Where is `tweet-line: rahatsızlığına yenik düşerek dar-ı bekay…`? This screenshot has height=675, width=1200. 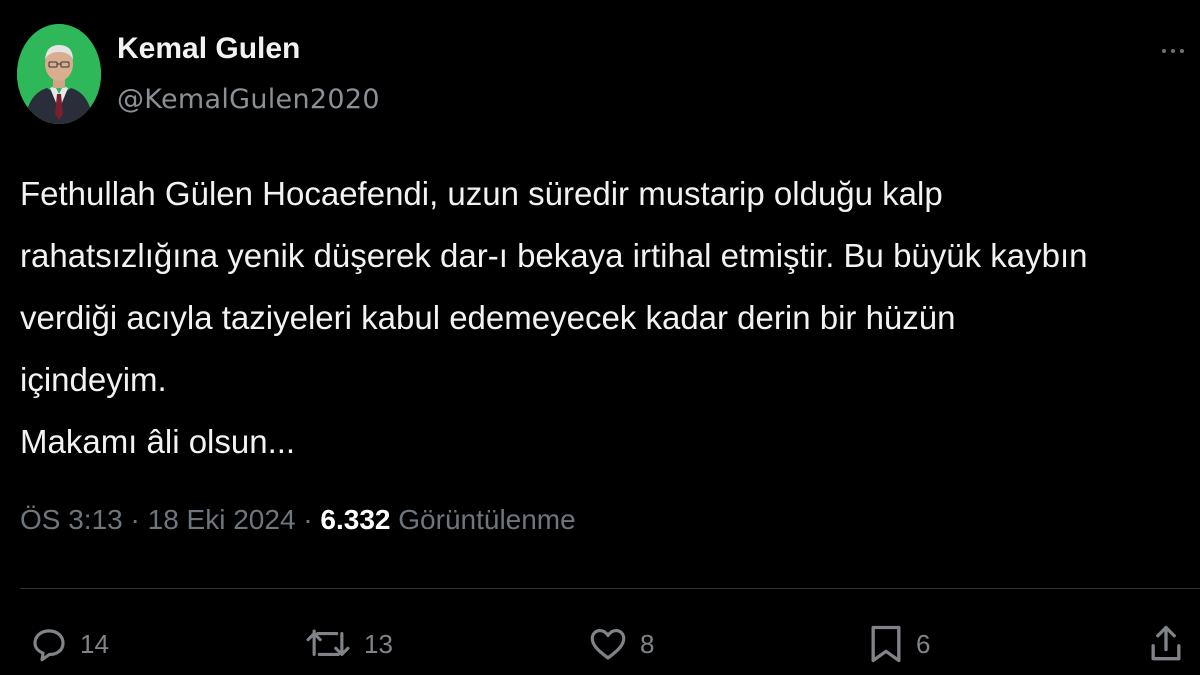 tweet-line: rahatsızlığına yenik düşerek dar-ı bekay… is located at coordinates (554, 255).